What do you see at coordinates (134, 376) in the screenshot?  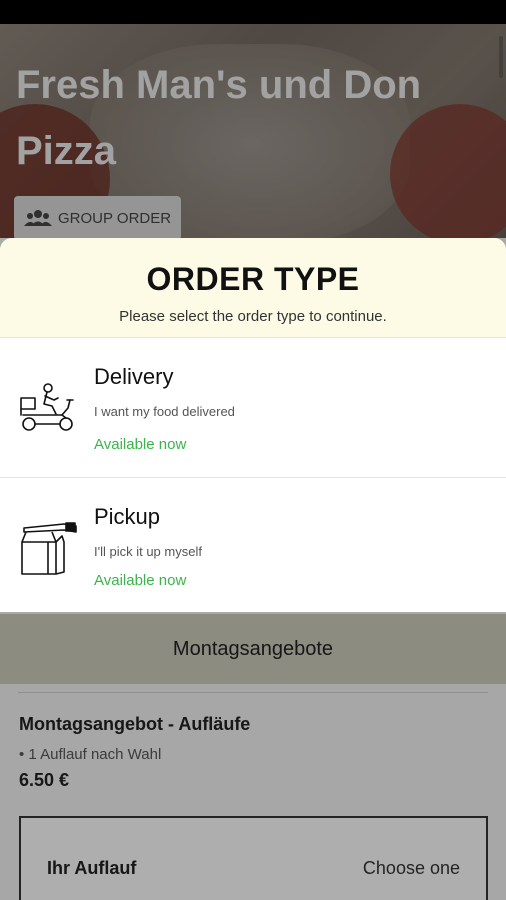 I see `option-name: Delivery` at bounding box center [134, 376].